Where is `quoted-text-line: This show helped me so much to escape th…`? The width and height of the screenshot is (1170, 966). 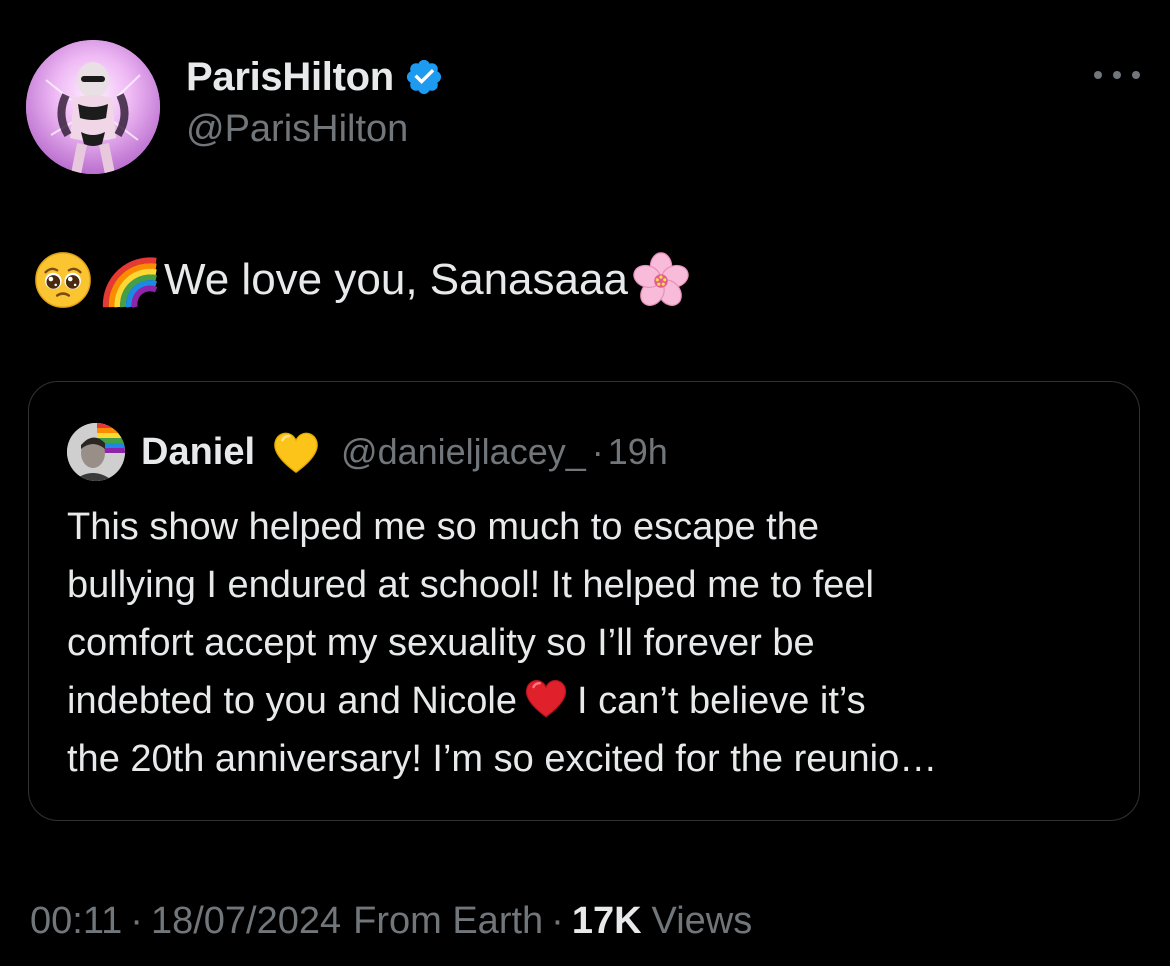 quoted-text-line: This show helped me so much to escape th… is located at coordinates (443, 527).